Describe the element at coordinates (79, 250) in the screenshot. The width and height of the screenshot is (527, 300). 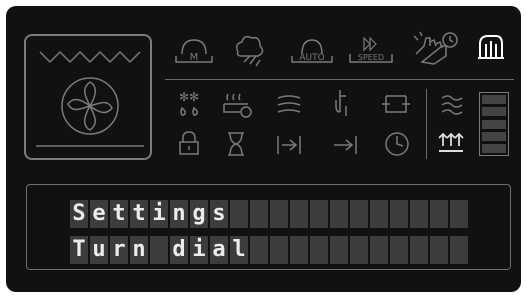
I see `display-cell: T` at that location.